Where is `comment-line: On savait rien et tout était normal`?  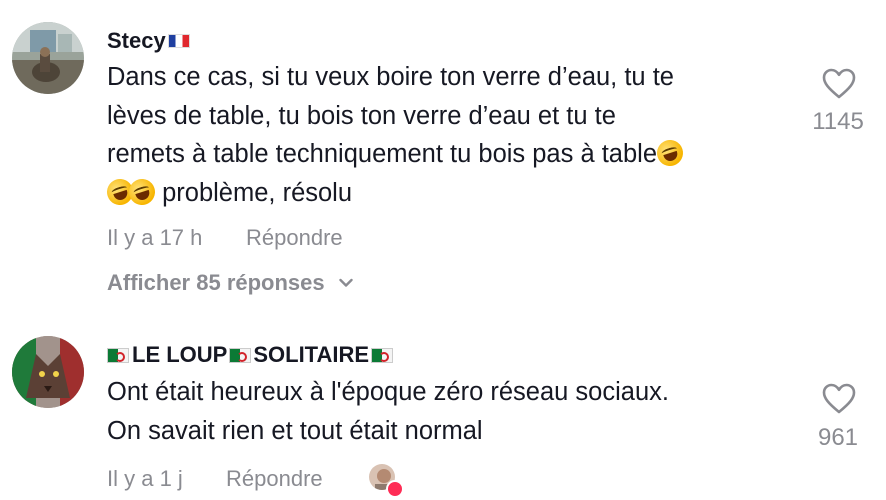
comment-line: On savait rien et tout était normal is located at coordinates (295, 430).